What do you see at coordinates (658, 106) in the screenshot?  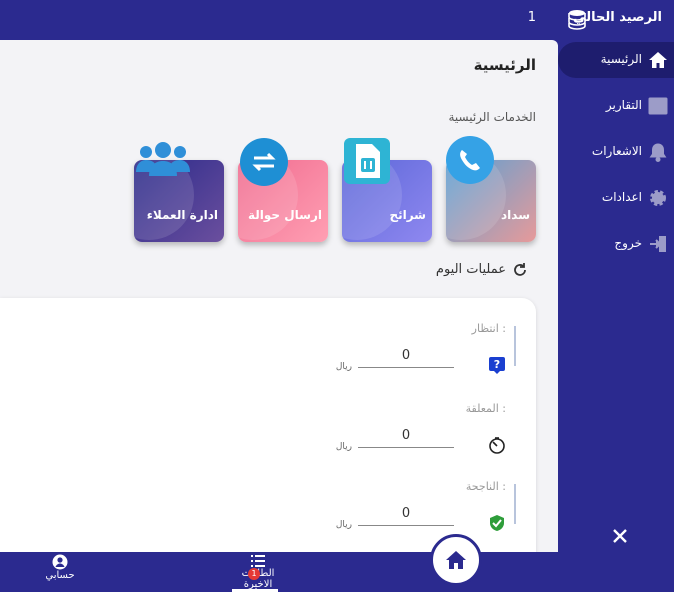 I see `bar-chart-icon` at bounding box center [658, 106].